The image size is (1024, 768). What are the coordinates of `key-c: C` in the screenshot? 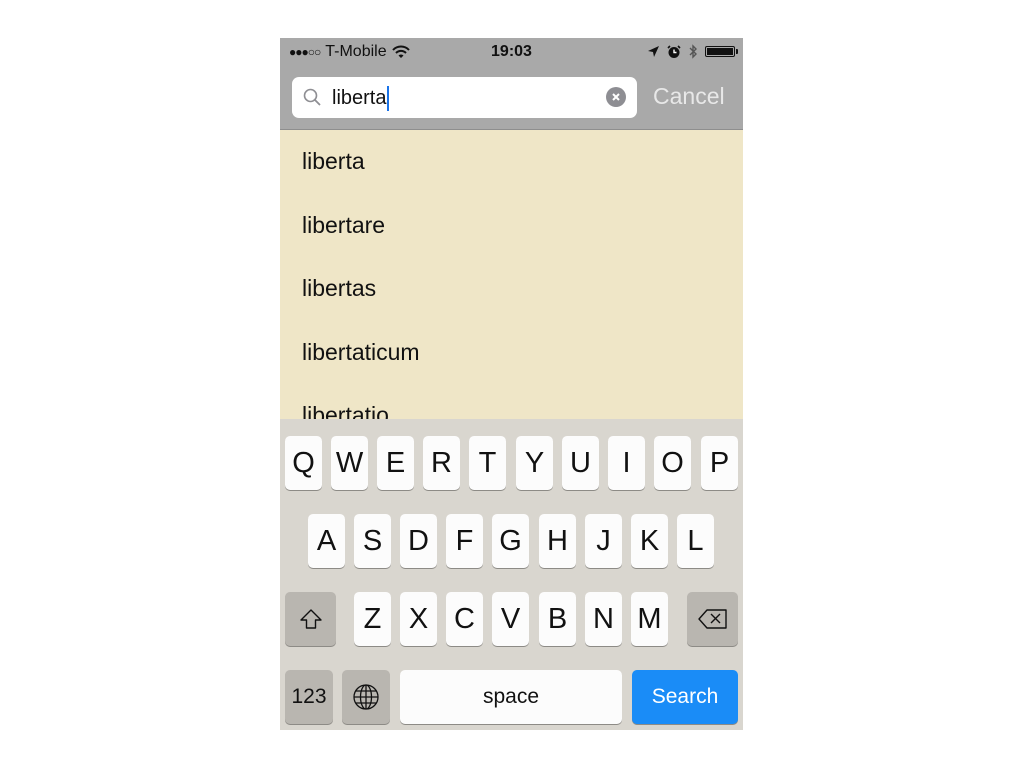 It's located at (464, 619).